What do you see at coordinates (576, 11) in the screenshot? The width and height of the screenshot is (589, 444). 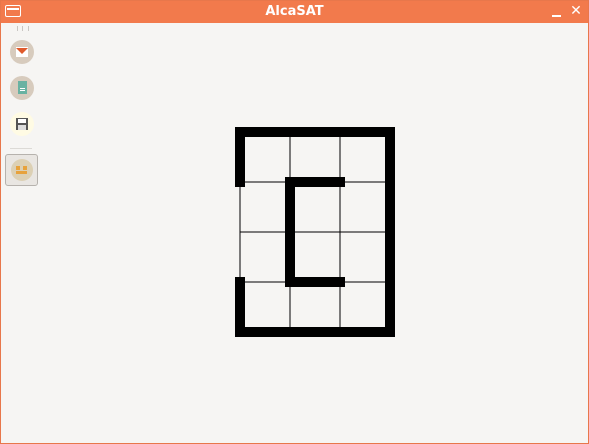 I see `close-button: ✕` at bounding box center [576, 11].